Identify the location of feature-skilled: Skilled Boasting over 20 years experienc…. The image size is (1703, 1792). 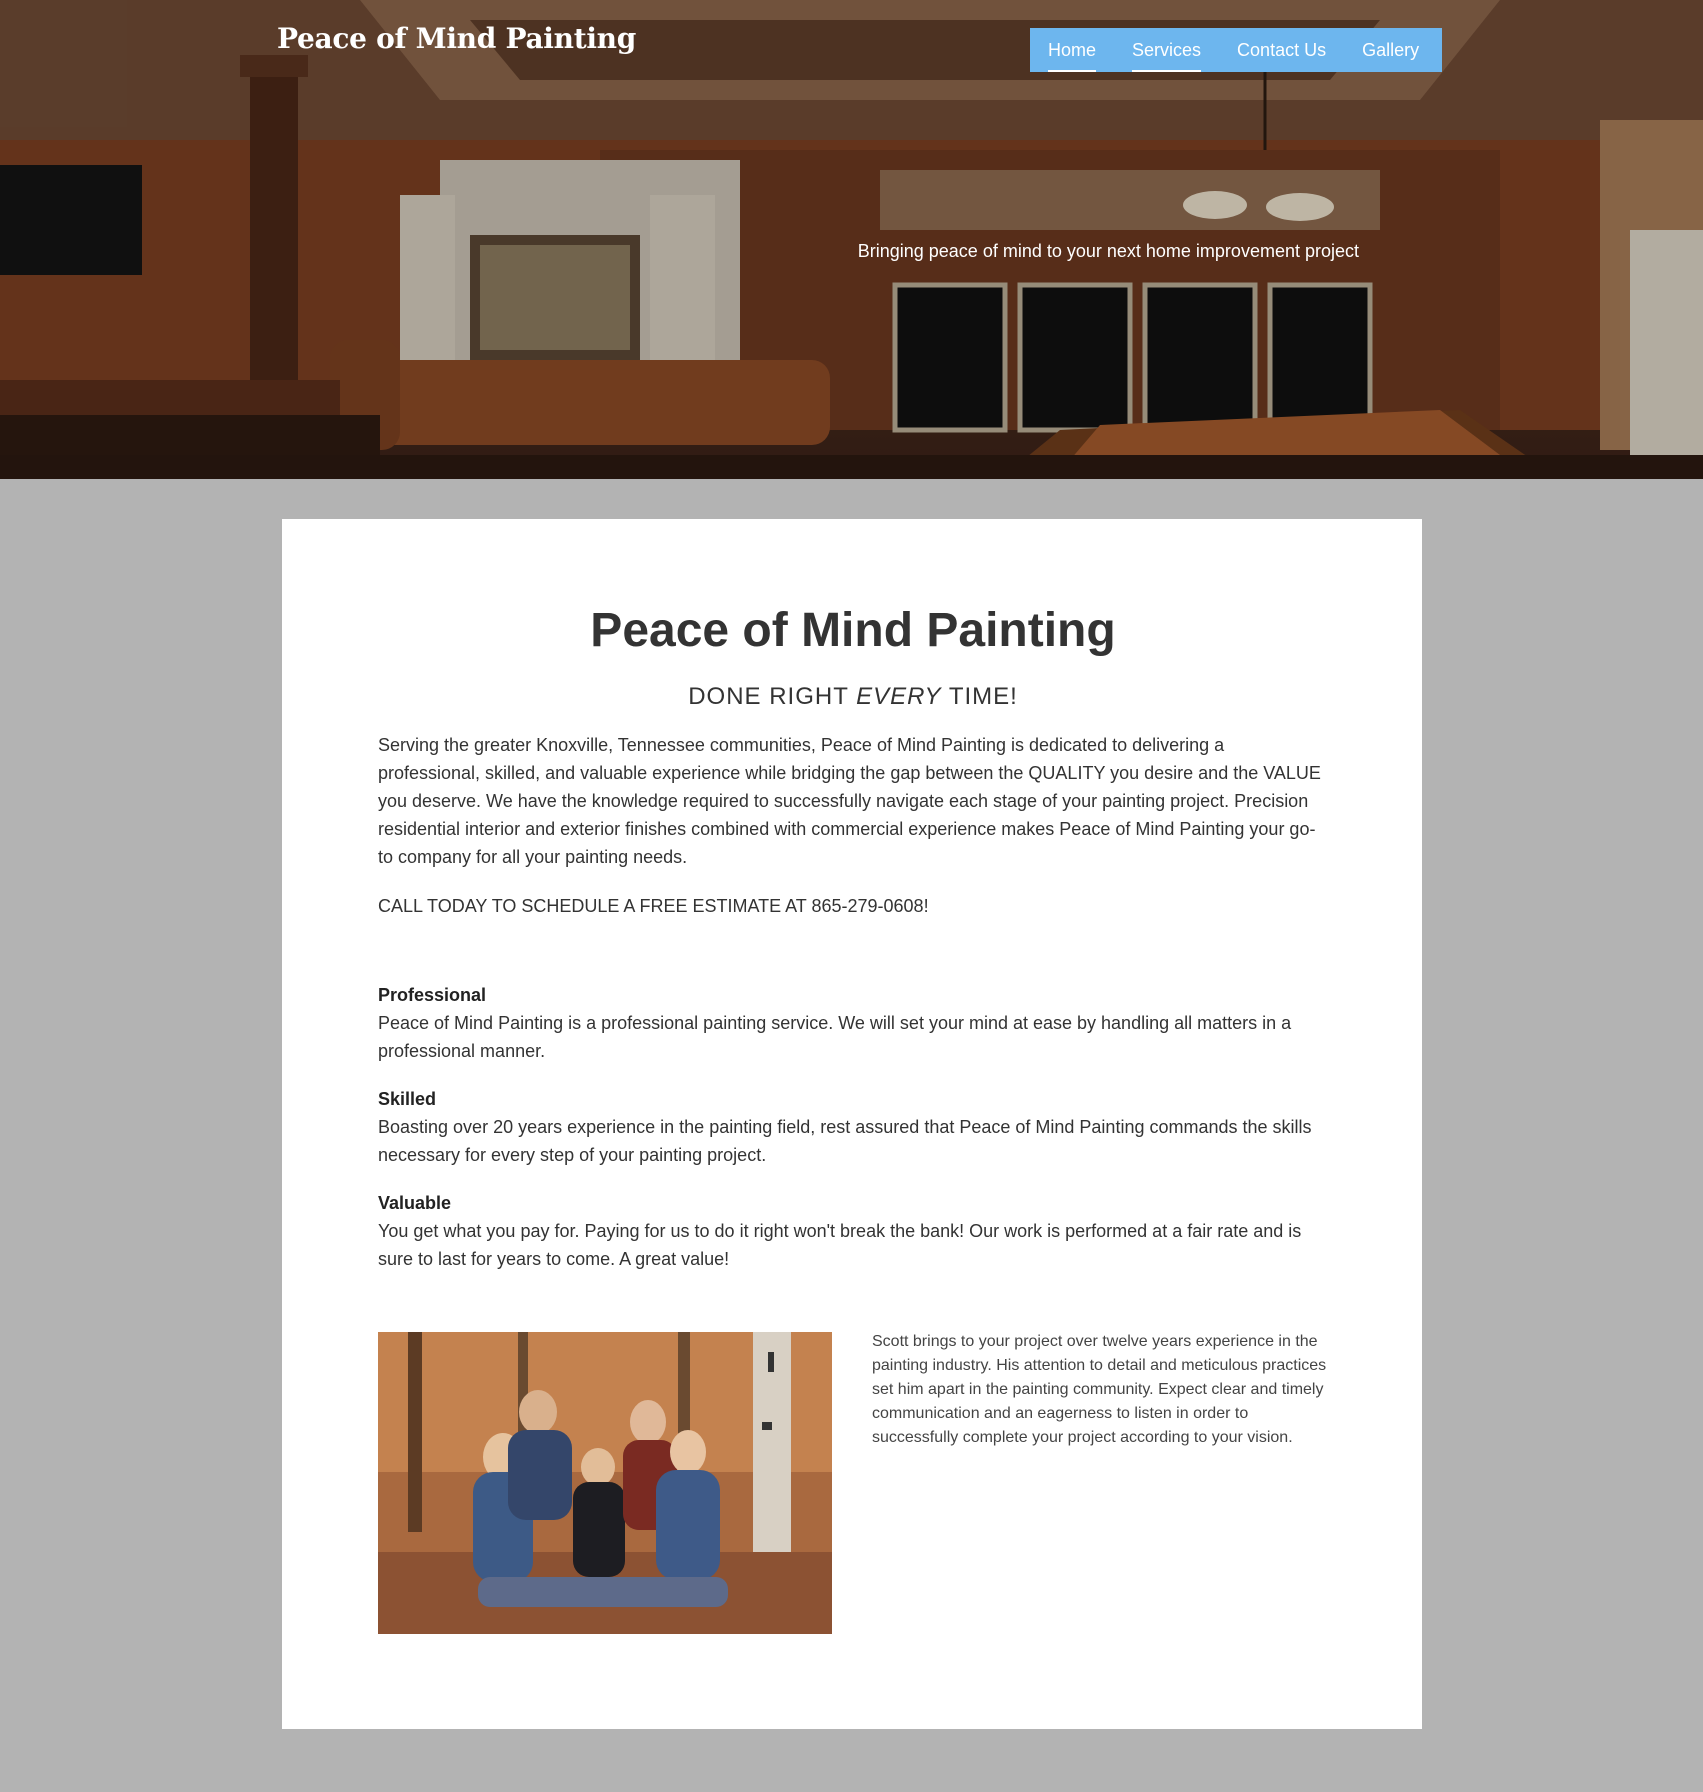
(853, 1127).